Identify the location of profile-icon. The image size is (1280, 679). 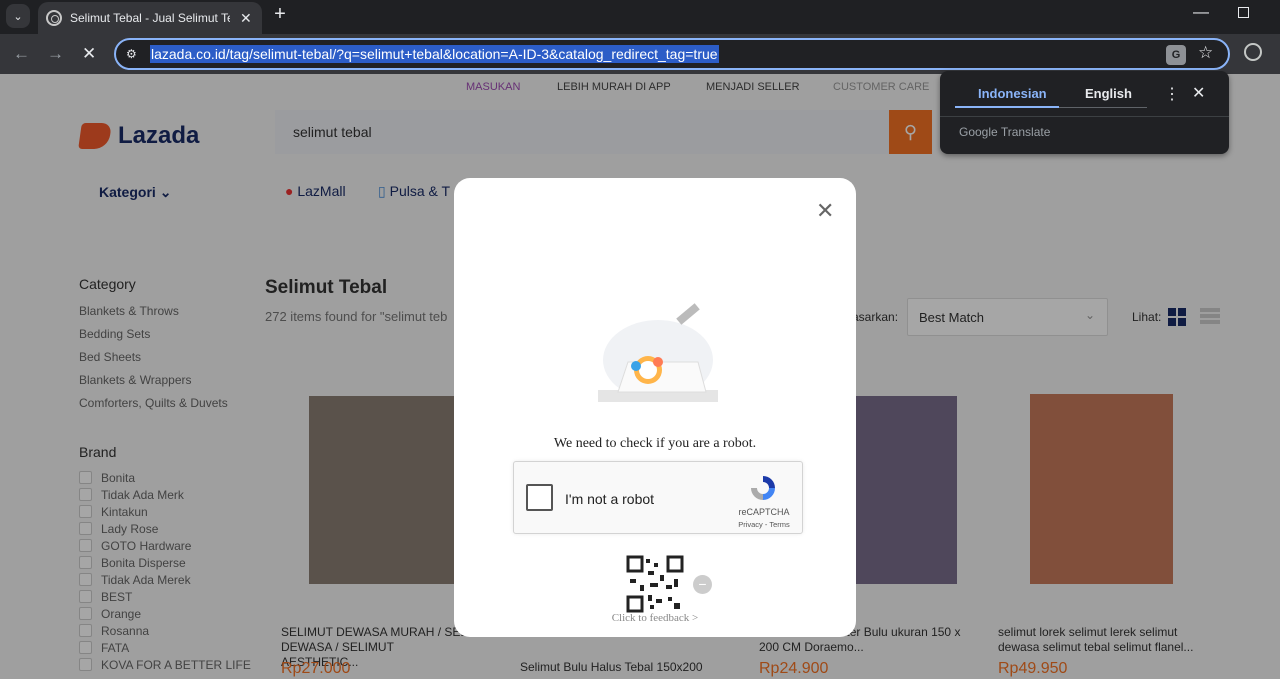
(1253, 52).